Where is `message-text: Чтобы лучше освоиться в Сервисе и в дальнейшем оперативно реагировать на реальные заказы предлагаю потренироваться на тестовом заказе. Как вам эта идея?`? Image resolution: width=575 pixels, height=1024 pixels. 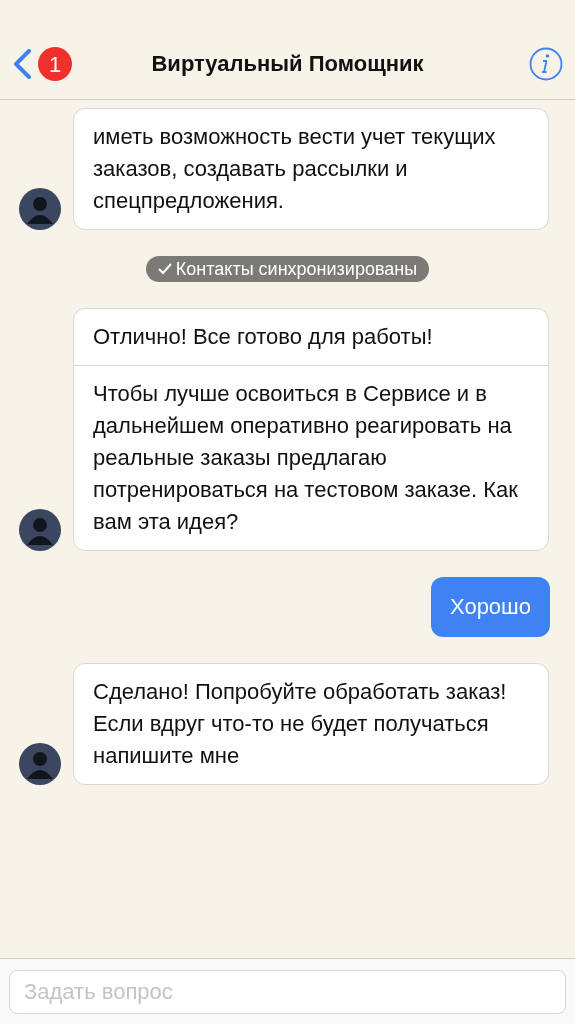
message-text: Чтобы лучше освоиться в Сервисе и в дальнейшем оперативно реагировать на реальные заказы предлагаю потренироваться на тестовом заказе. Как вам эта идея? is located at coordinates (311, 457).